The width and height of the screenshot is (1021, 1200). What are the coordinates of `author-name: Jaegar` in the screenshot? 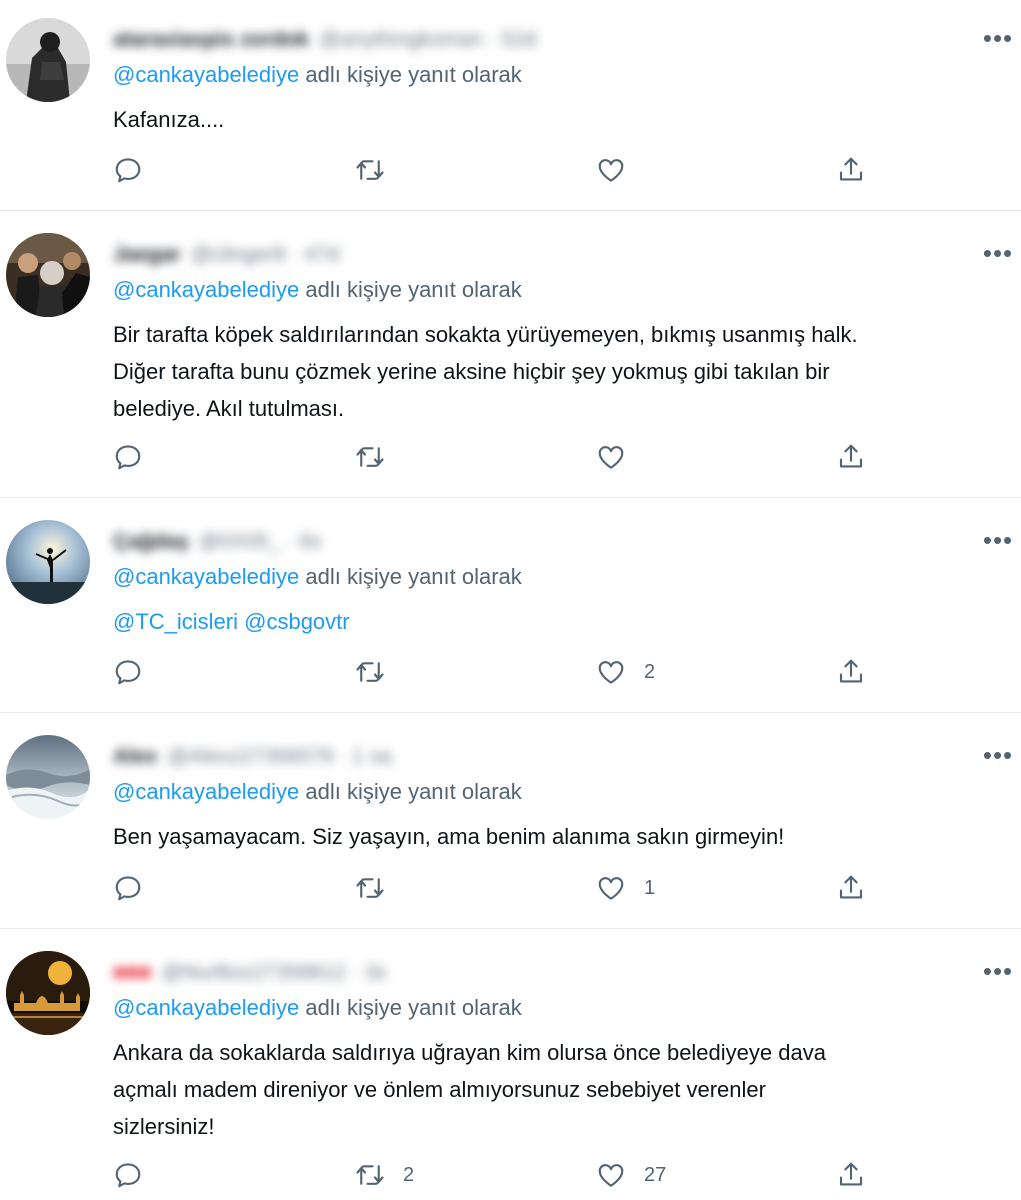 It's located at (147, 255).